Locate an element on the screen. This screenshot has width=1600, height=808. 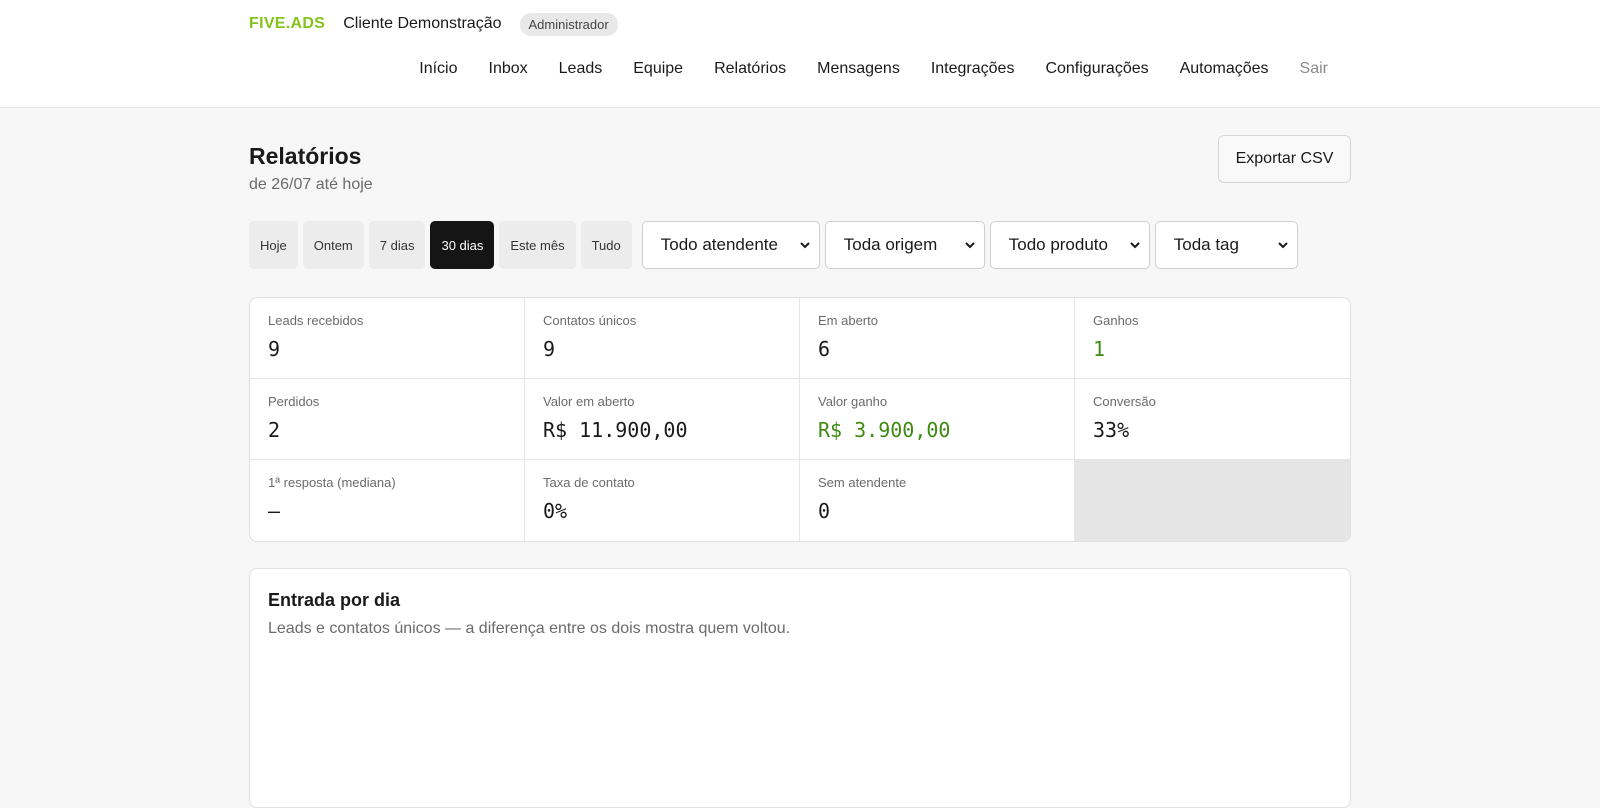
stat-ganhos: Ganhos 1 is located at coordinates (1212, 338).